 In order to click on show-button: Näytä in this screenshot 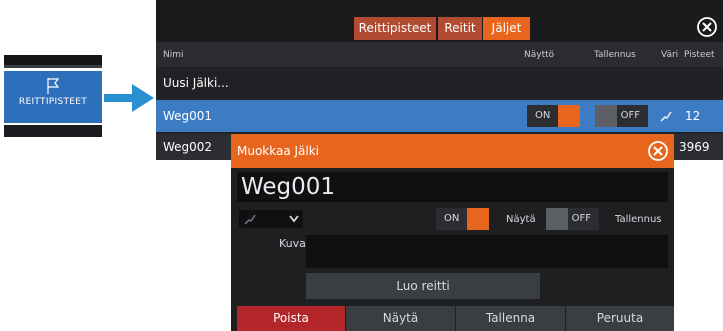, I will do `click(400, 318)`.